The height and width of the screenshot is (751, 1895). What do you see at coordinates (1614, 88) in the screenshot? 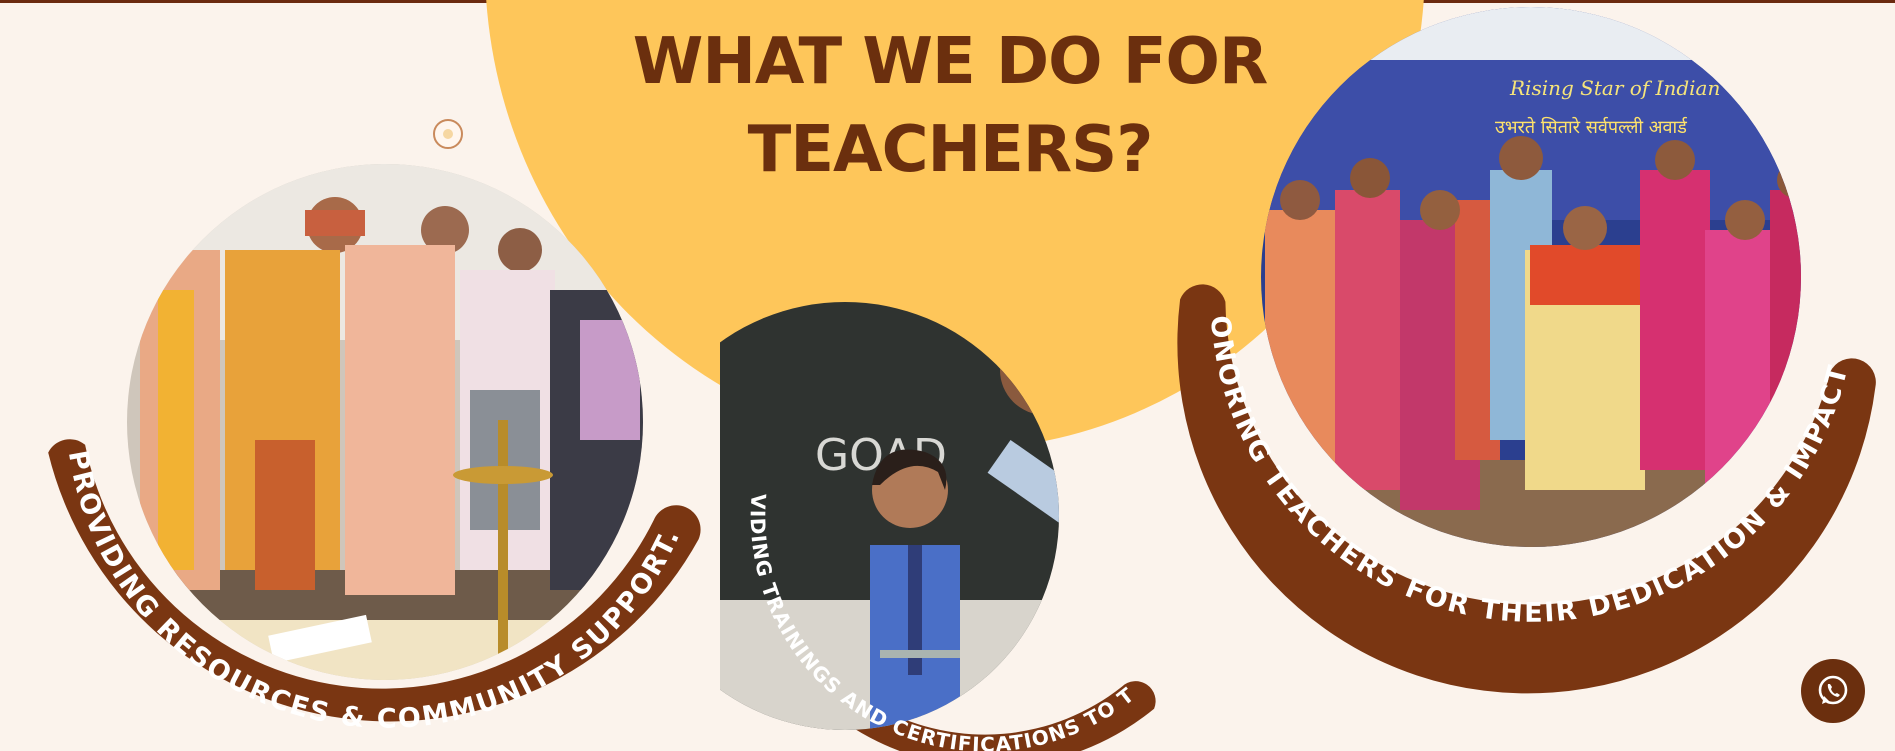
I see `banner-title: Rising Star of Indian` at bounding box center [1614, 88].